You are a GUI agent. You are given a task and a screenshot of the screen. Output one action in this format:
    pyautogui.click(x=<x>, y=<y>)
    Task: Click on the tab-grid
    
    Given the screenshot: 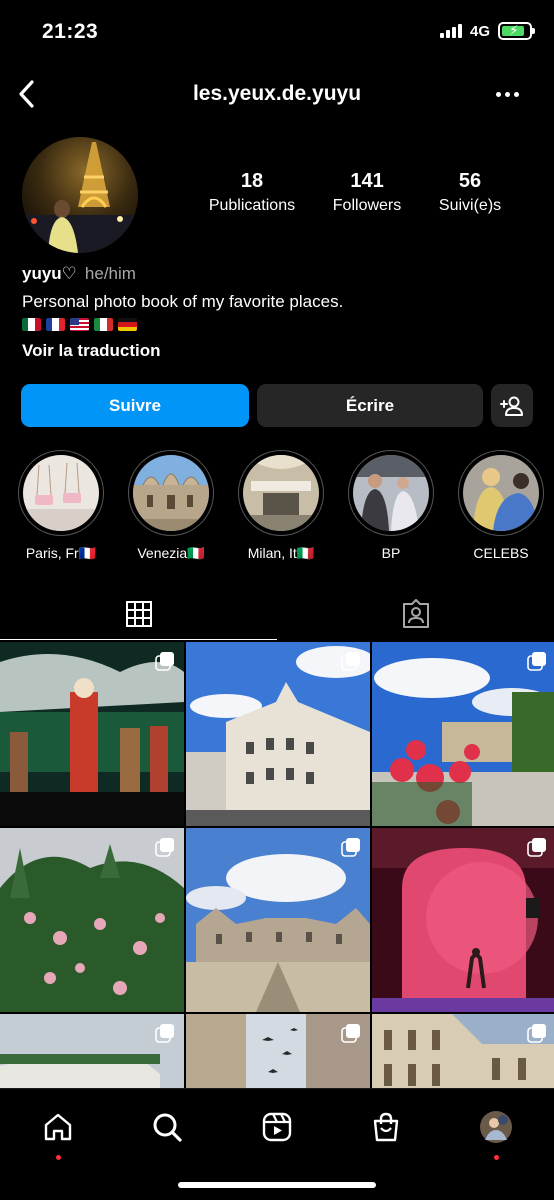 What is the action you would take?
    pyautogui.click(x=138, y=614)
    